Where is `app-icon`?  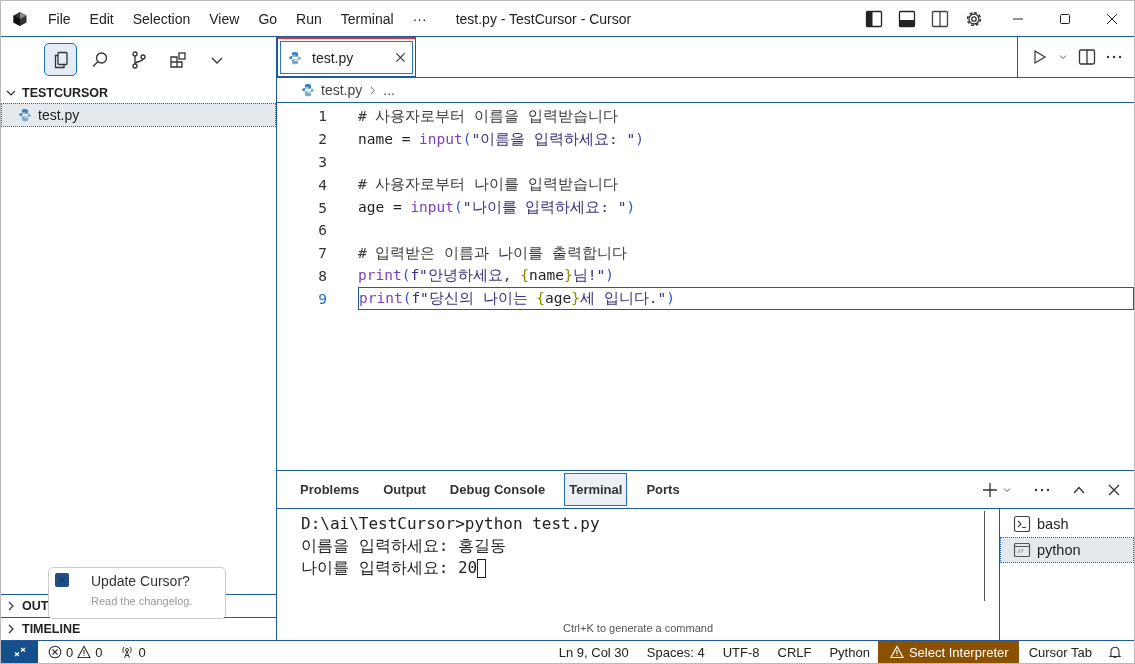 app-icon is located at coordinates (62, 580).